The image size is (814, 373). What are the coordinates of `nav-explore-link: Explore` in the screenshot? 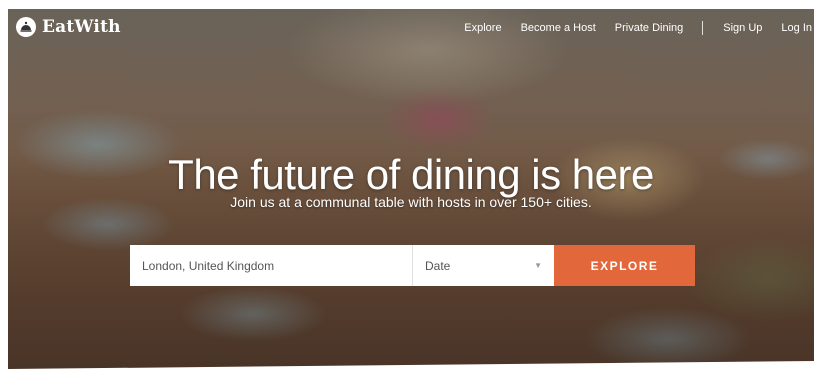 It's located at (482, 28).